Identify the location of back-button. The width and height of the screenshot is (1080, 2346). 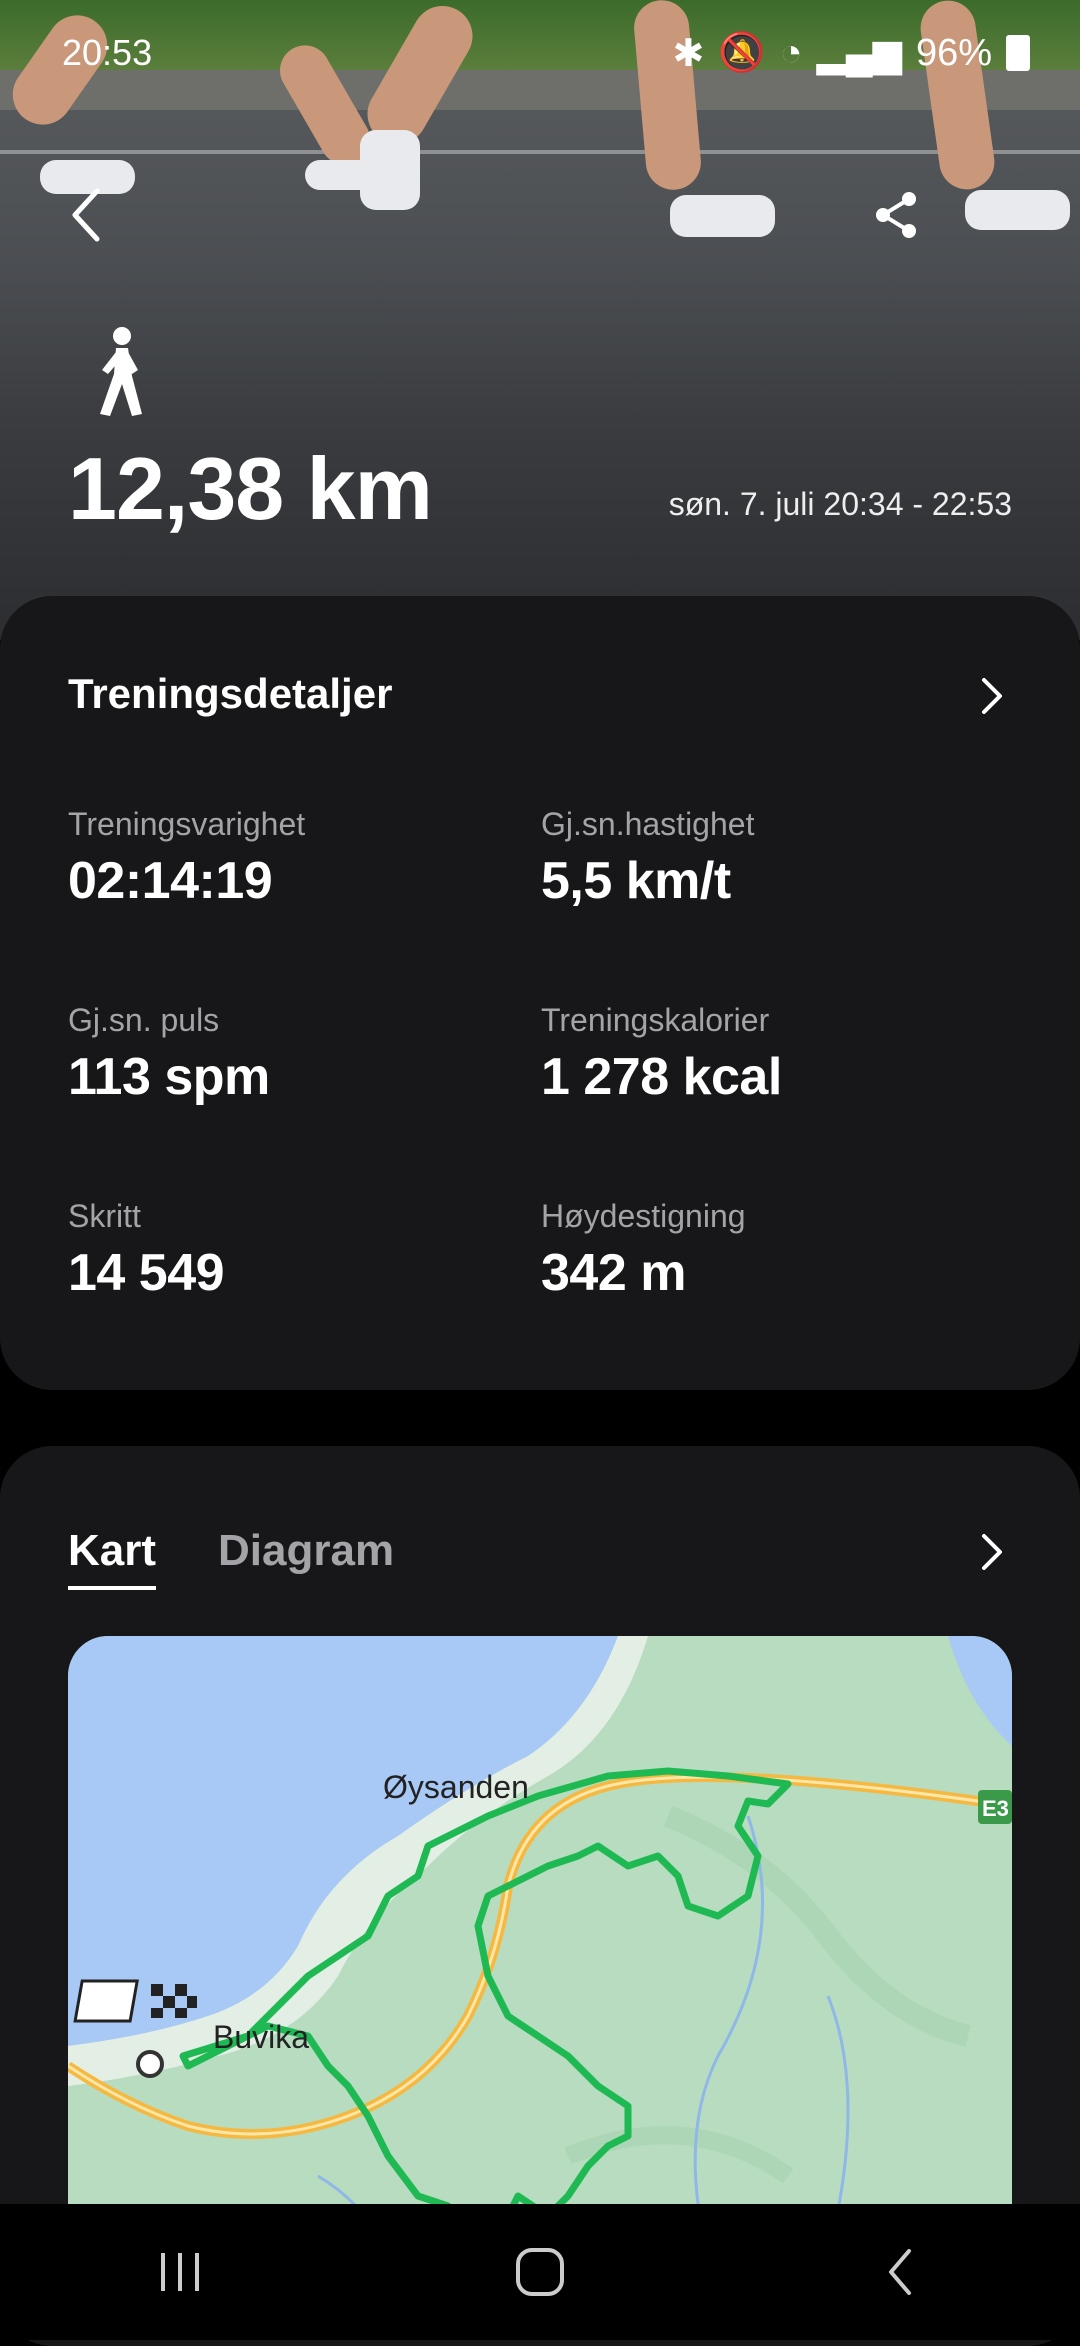
(87, 215).